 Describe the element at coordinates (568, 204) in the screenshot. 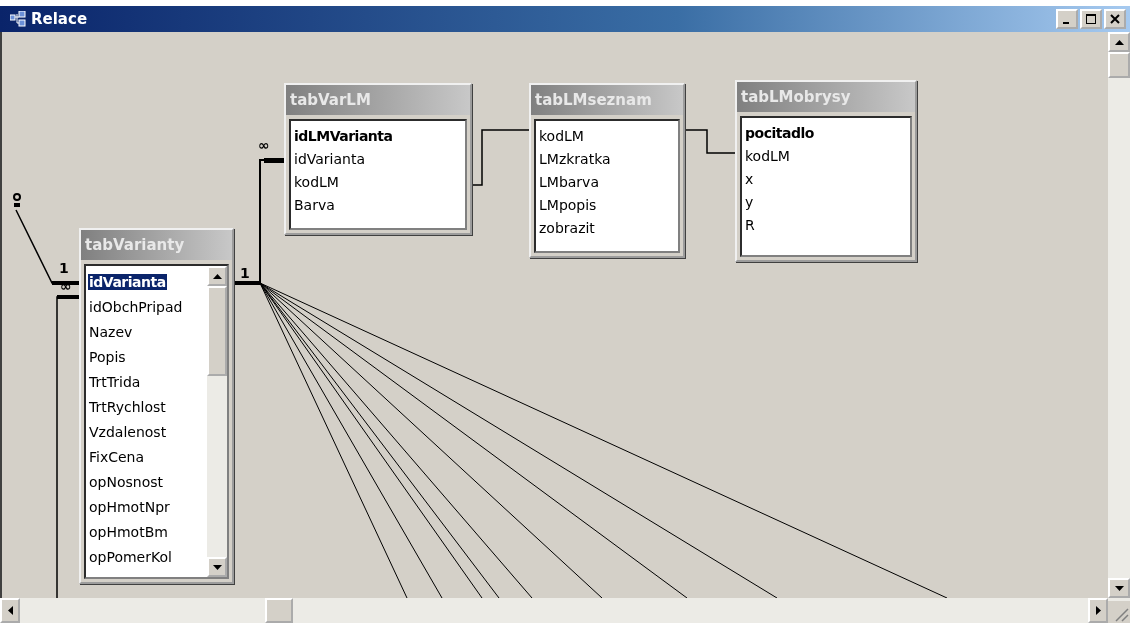

I see `field-name: LMpopis` at that location.